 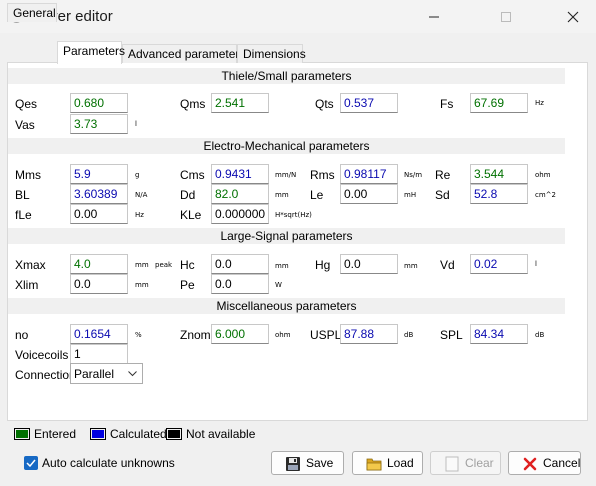 What do you see at coordinates (187, 265) in the screenshot?
I see `hc-label: Hc` at bounding box center [187, 265].